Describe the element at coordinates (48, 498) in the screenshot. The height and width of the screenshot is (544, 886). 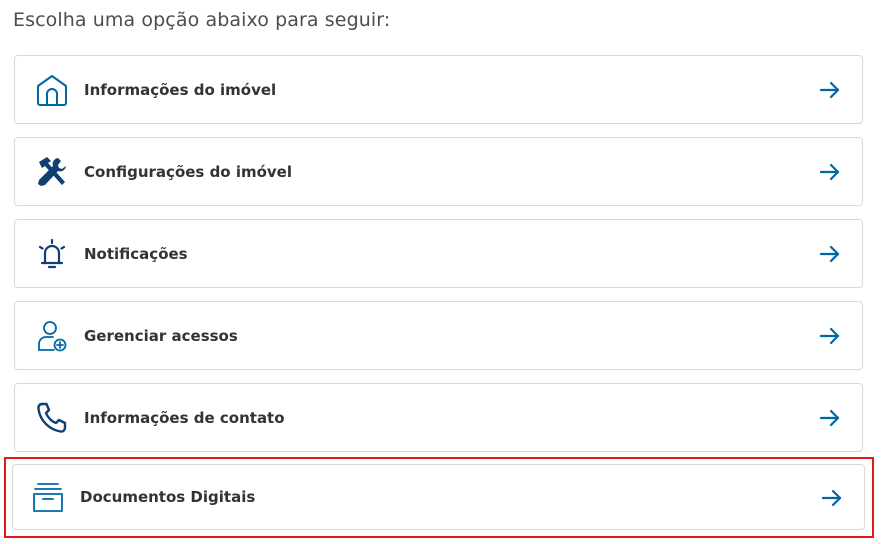
I see `archive-box-icon` at that location.